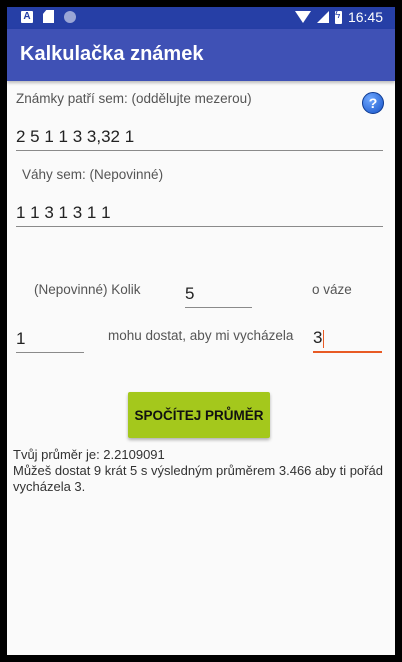 This screenshot has width=402, height=662. I want to click on status-bar: A 16:45, so click(201, 18).